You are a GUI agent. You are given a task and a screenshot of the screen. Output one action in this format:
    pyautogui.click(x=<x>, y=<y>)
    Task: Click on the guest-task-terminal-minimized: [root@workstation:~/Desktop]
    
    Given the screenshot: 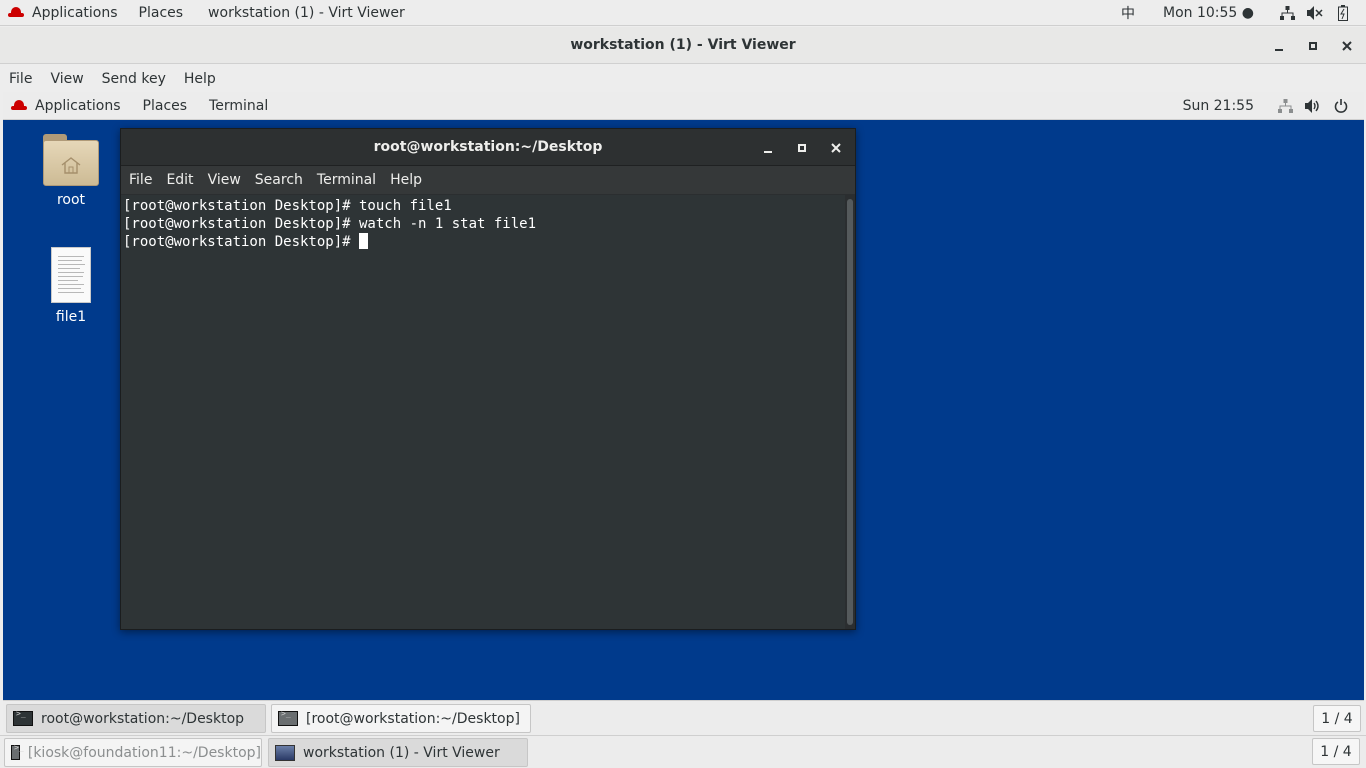 What is the action you would take?
    pyautogui.click(x=401, y=718)
    